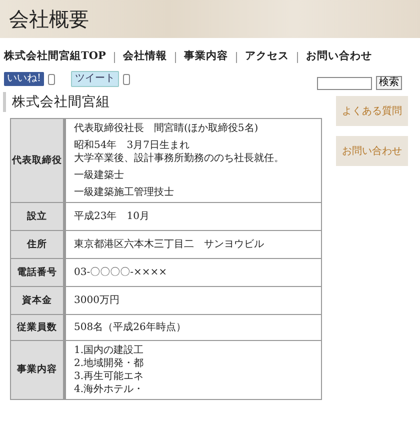  I want to click on row-label: 資本金, so click(37, 300).